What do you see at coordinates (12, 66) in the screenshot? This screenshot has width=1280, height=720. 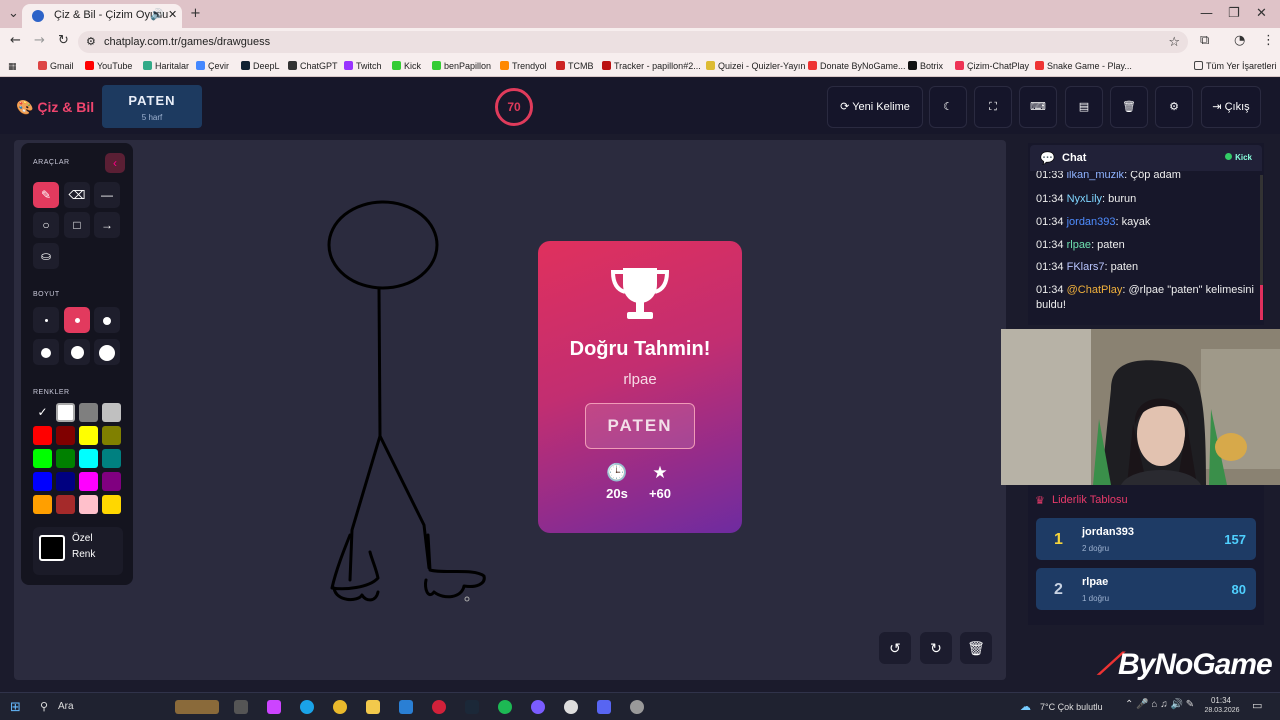 I see `apps-icon: ▦` at bounding box center [12, 66].